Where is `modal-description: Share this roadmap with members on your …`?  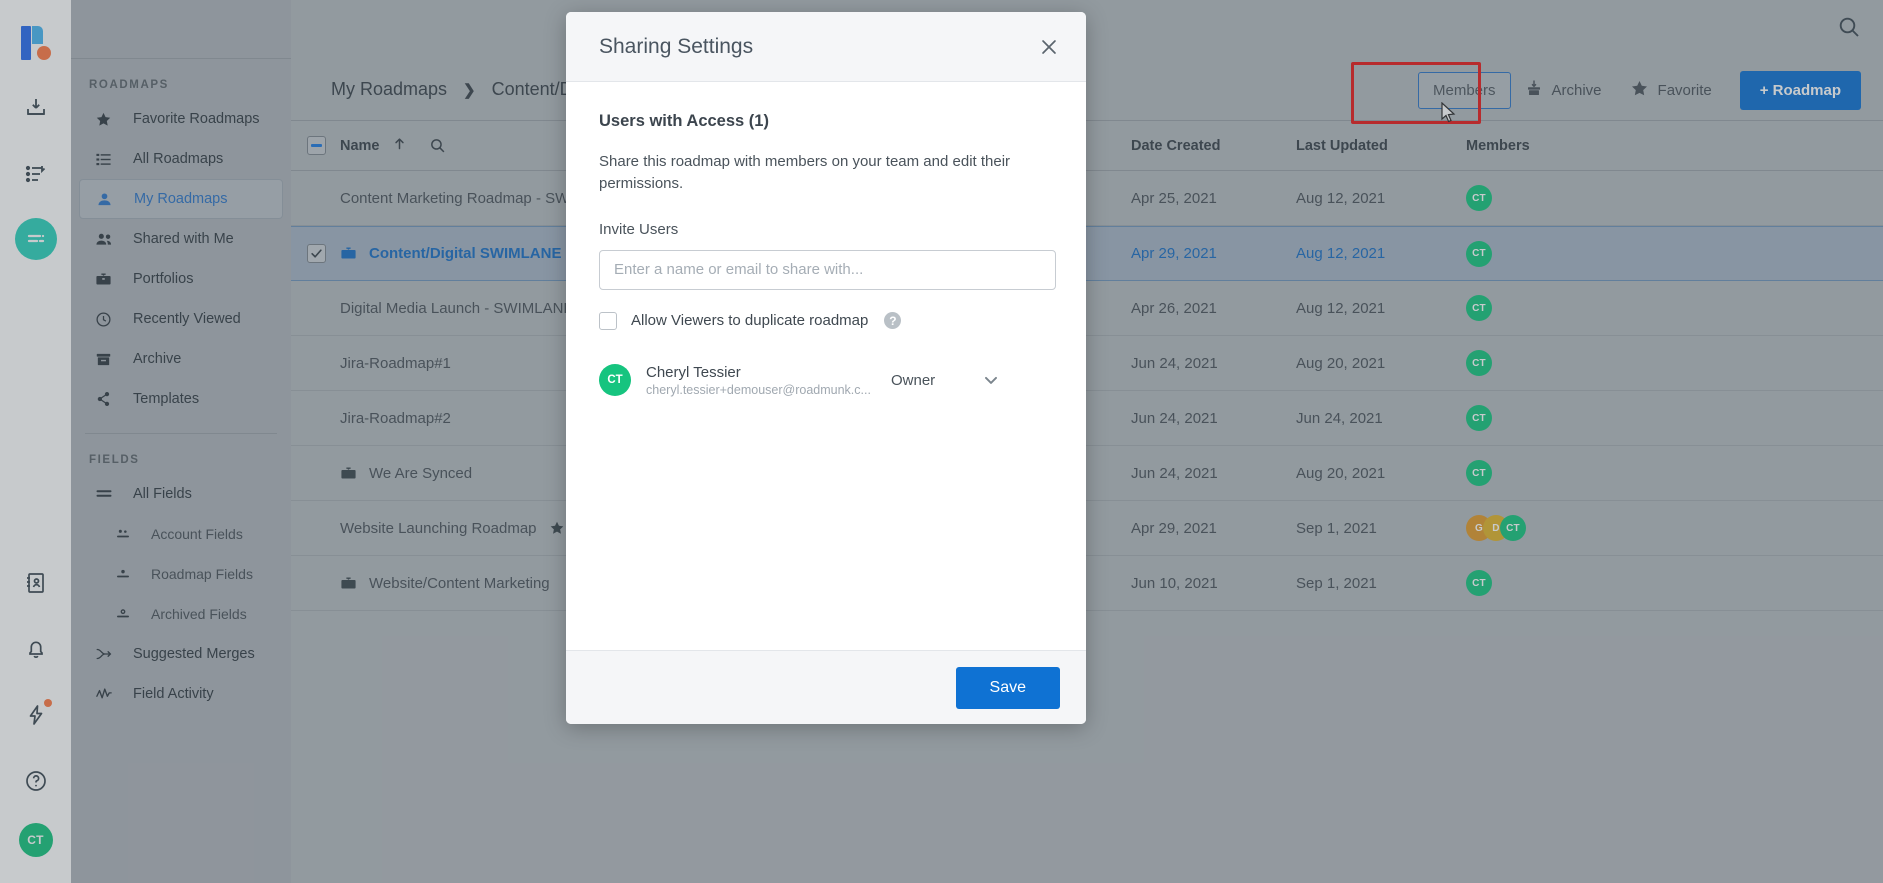
modal-description: Share this roadmap with members on your … is located at coordinates (805, 172).